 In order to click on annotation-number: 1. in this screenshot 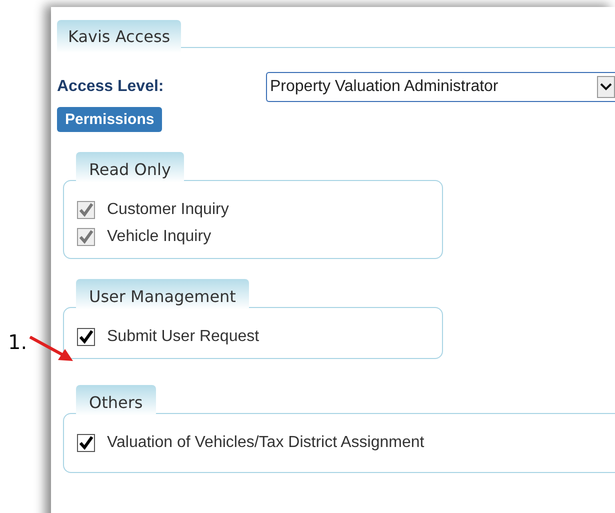, I will do `click(18, 342)`.